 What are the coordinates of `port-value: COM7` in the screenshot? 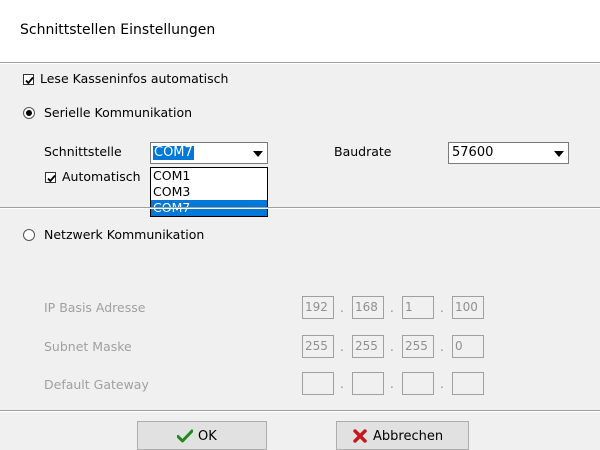 It's located at (173, 152).